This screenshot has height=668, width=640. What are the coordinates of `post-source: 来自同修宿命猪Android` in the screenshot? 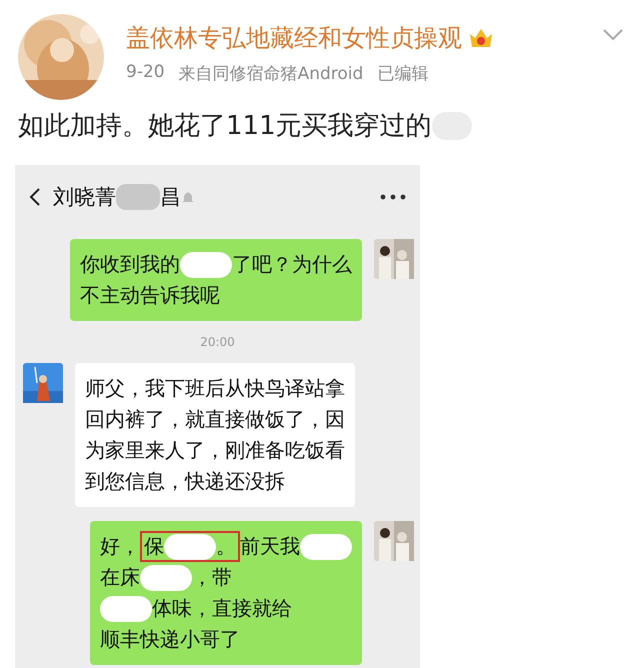 It's located at (271, 74).